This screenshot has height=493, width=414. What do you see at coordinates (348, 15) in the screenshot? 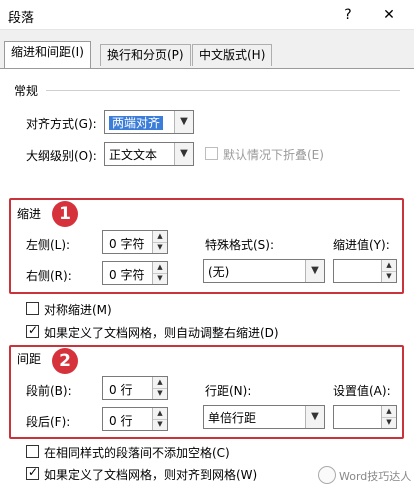
I see `help-button: ?` at bounding box center [348, 15].